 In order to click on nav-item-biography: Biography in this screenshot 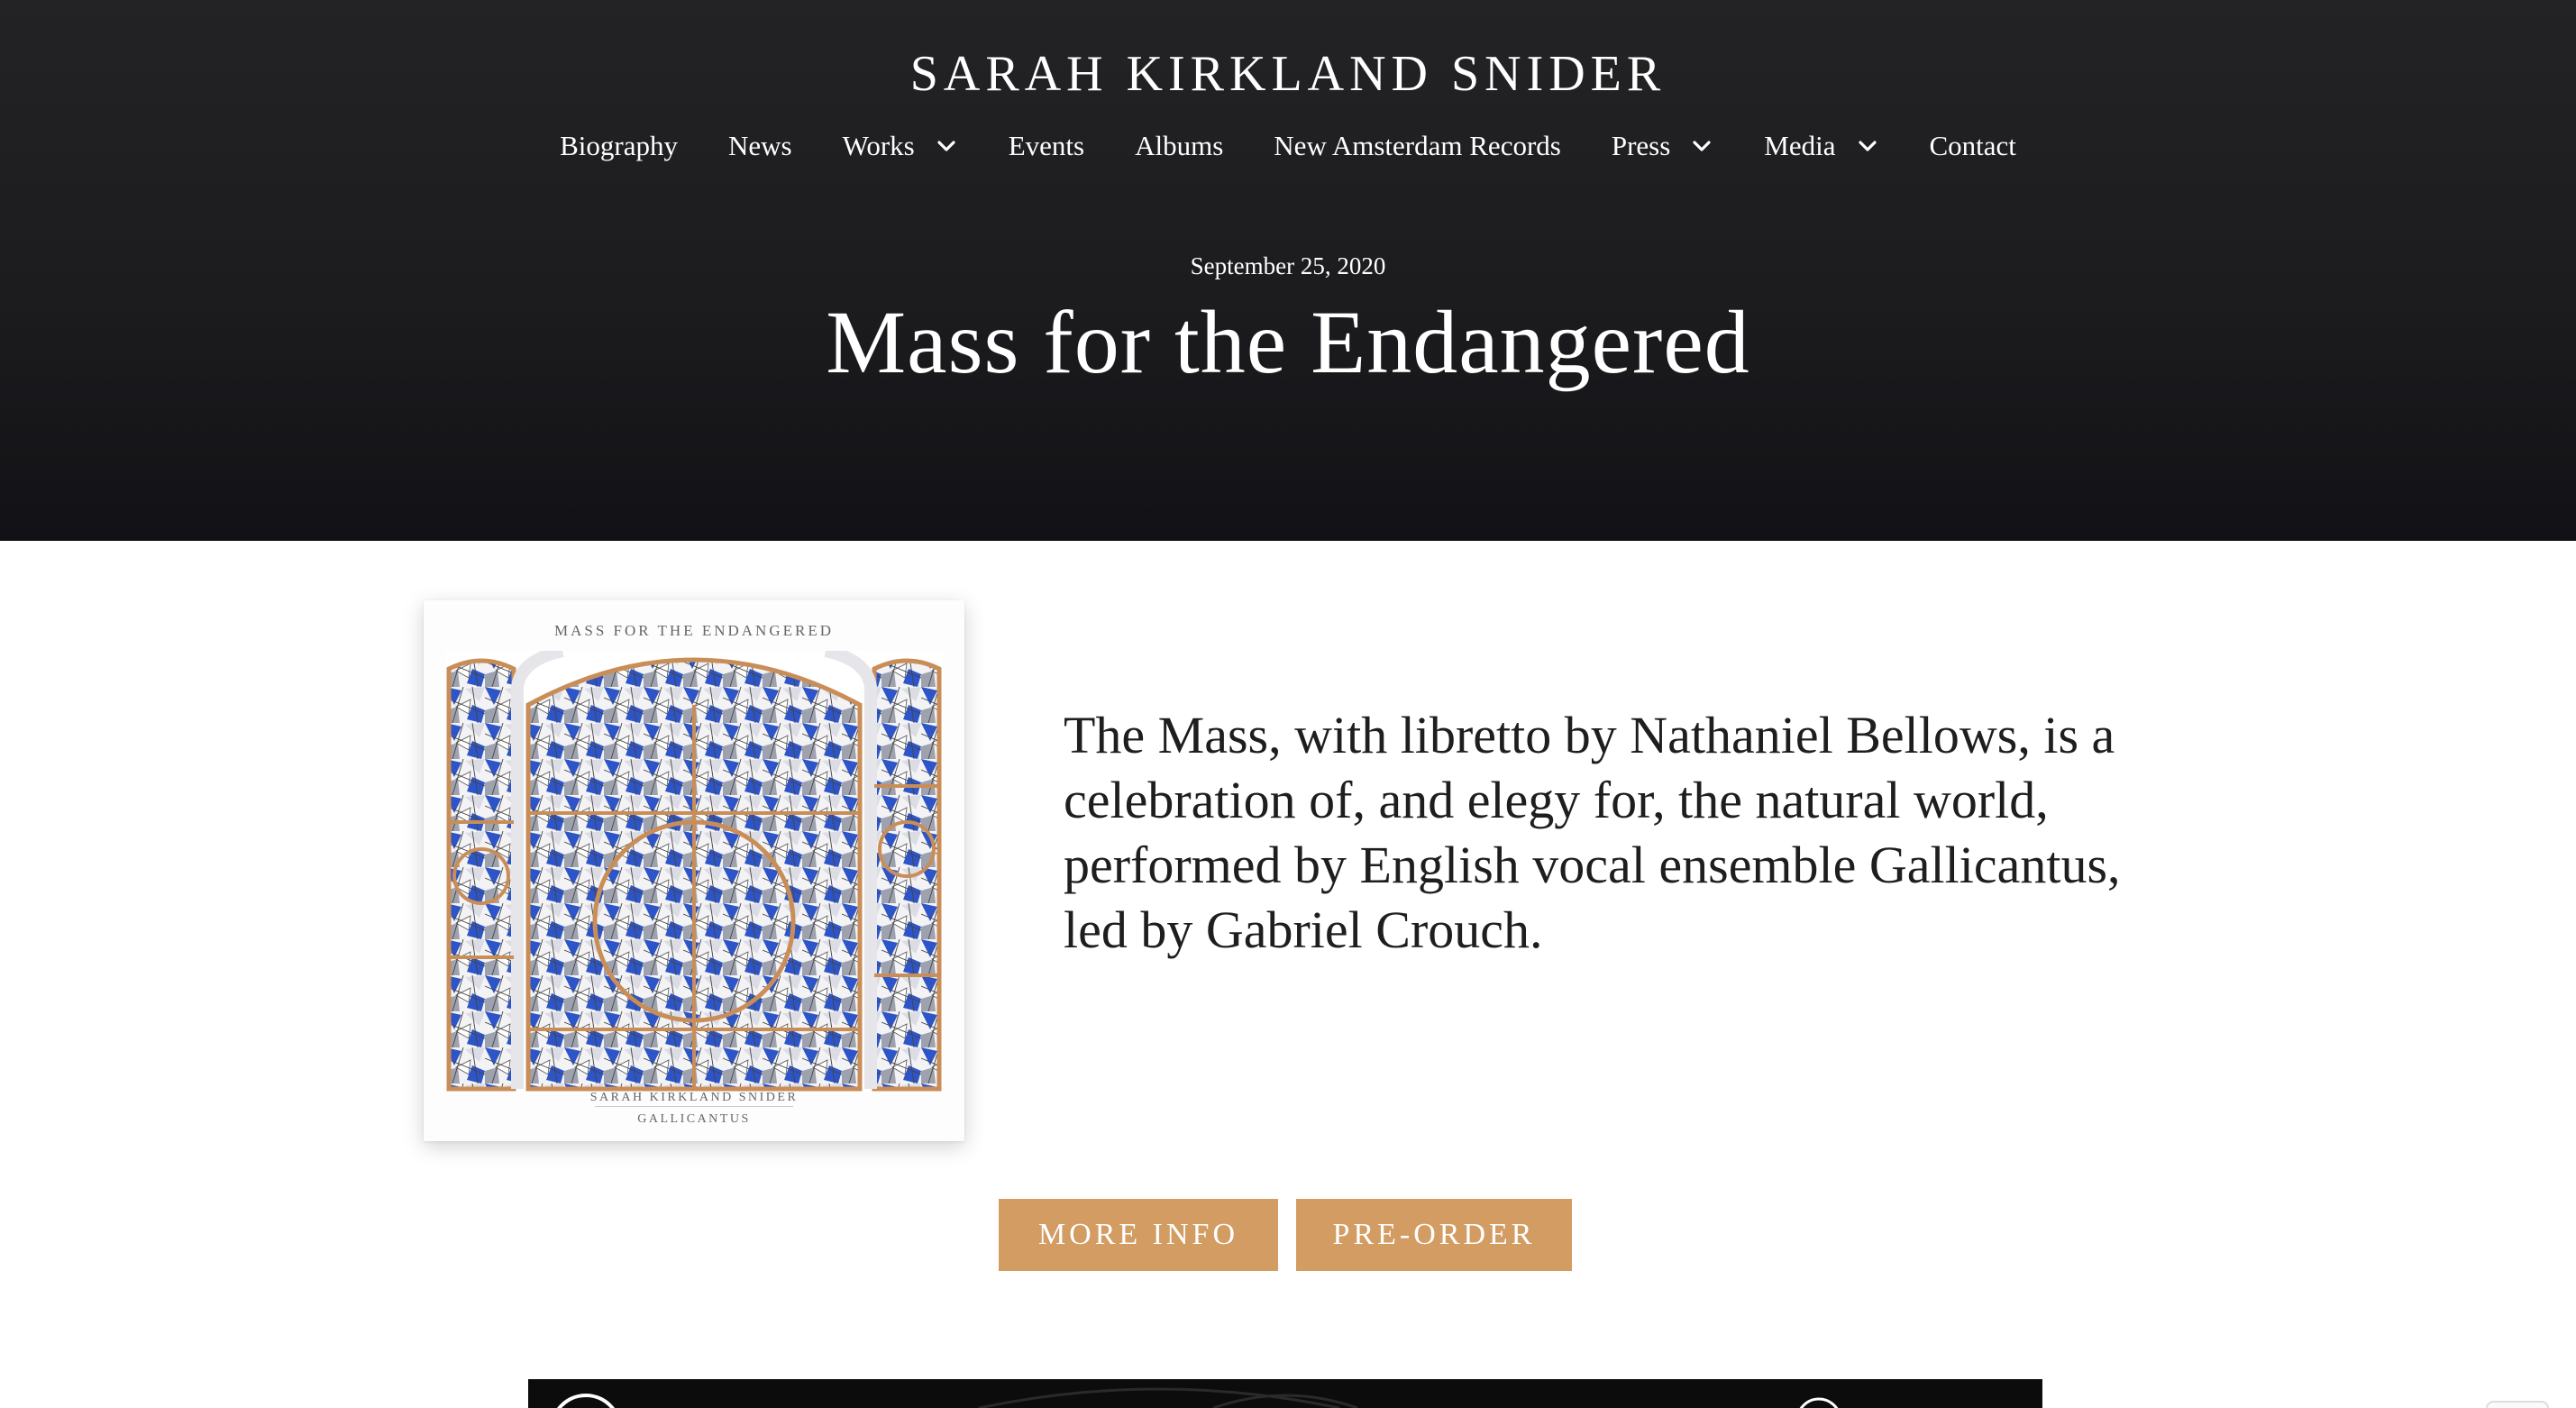, I will do `click(619, 146)`.